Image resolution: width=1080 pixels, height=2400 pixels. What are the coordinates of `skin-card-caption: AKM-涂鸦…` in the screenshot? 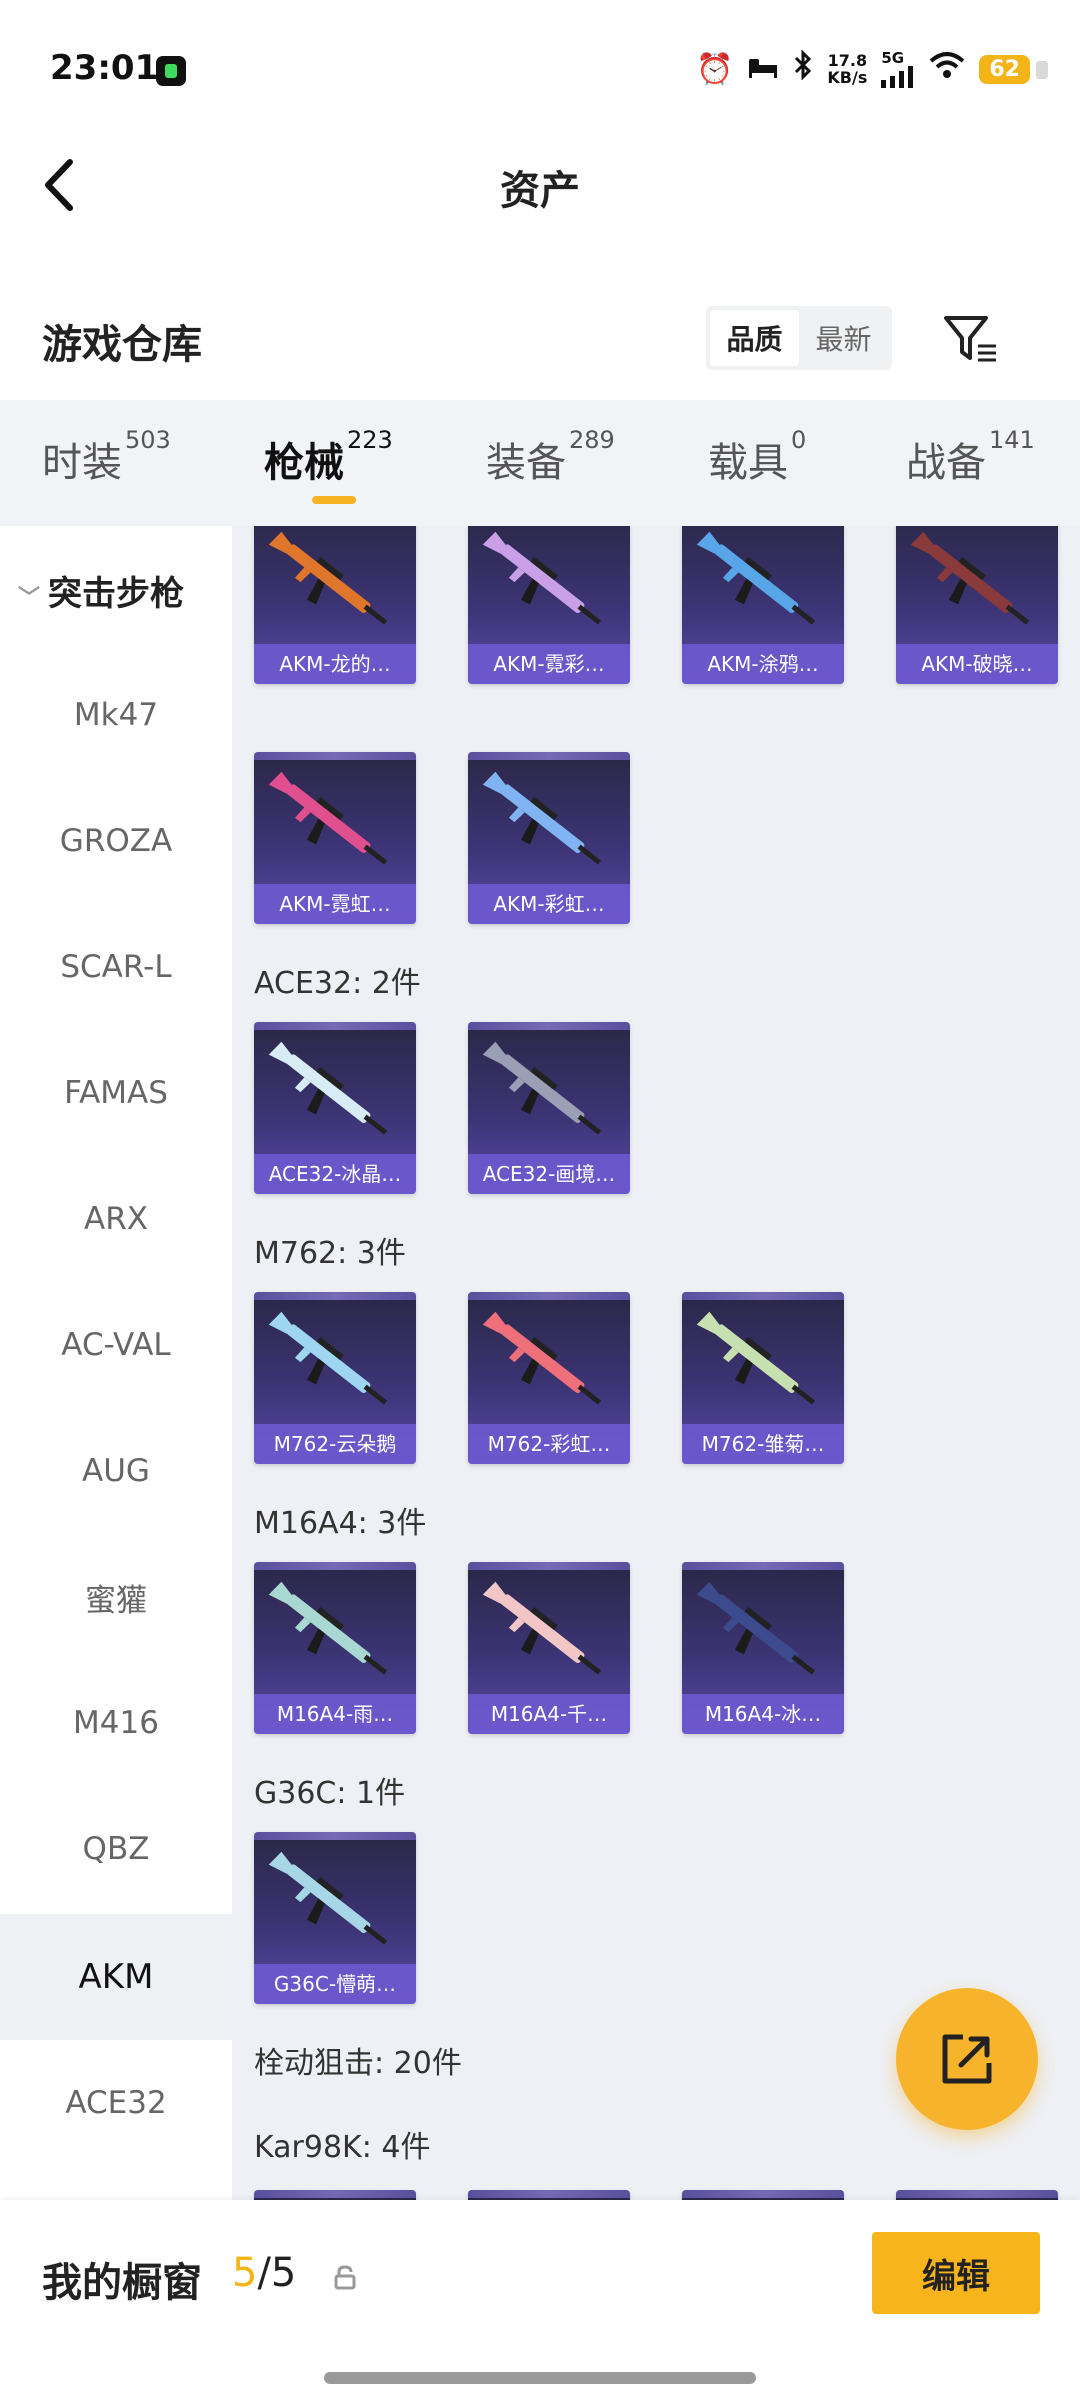 It's located at (763, 664).